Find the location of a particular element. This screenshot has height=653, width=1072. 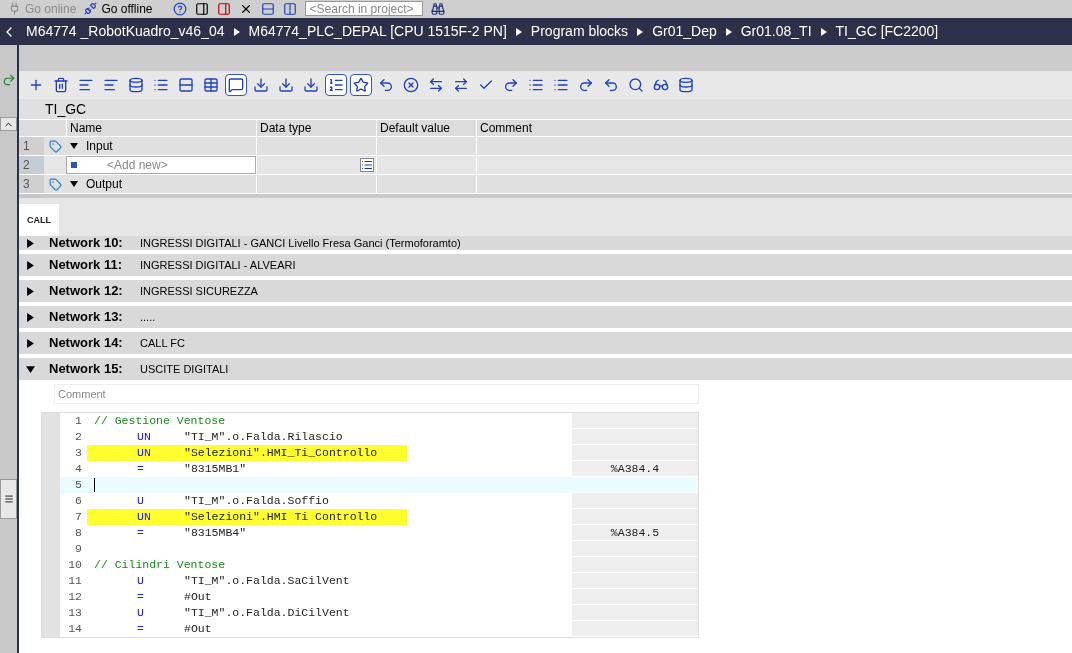

code-operand: "TI_M".o.Falda.Rilascio is located at coordinates (263, 437).